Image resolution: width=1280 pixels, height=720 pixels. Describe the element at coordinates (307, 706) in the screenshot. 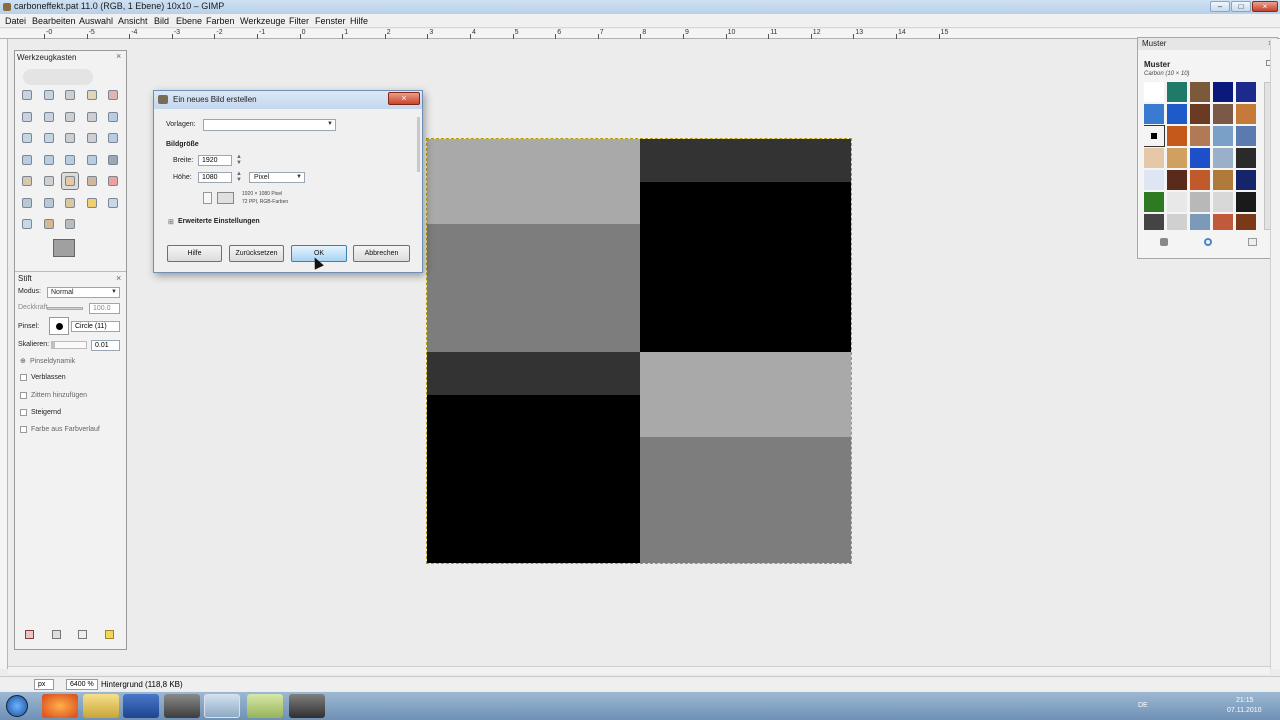

I see `taskbar-app-icon` at that location.